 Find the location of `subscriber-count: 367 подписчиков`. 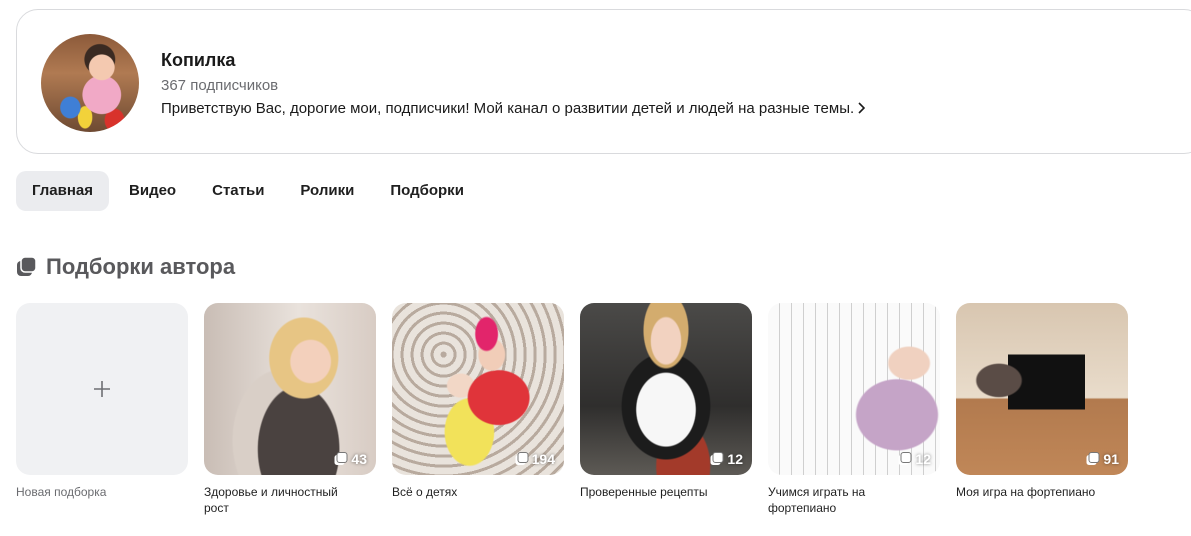

subscriber-count: 367 подписчиков is located at coordinates (220, 85).